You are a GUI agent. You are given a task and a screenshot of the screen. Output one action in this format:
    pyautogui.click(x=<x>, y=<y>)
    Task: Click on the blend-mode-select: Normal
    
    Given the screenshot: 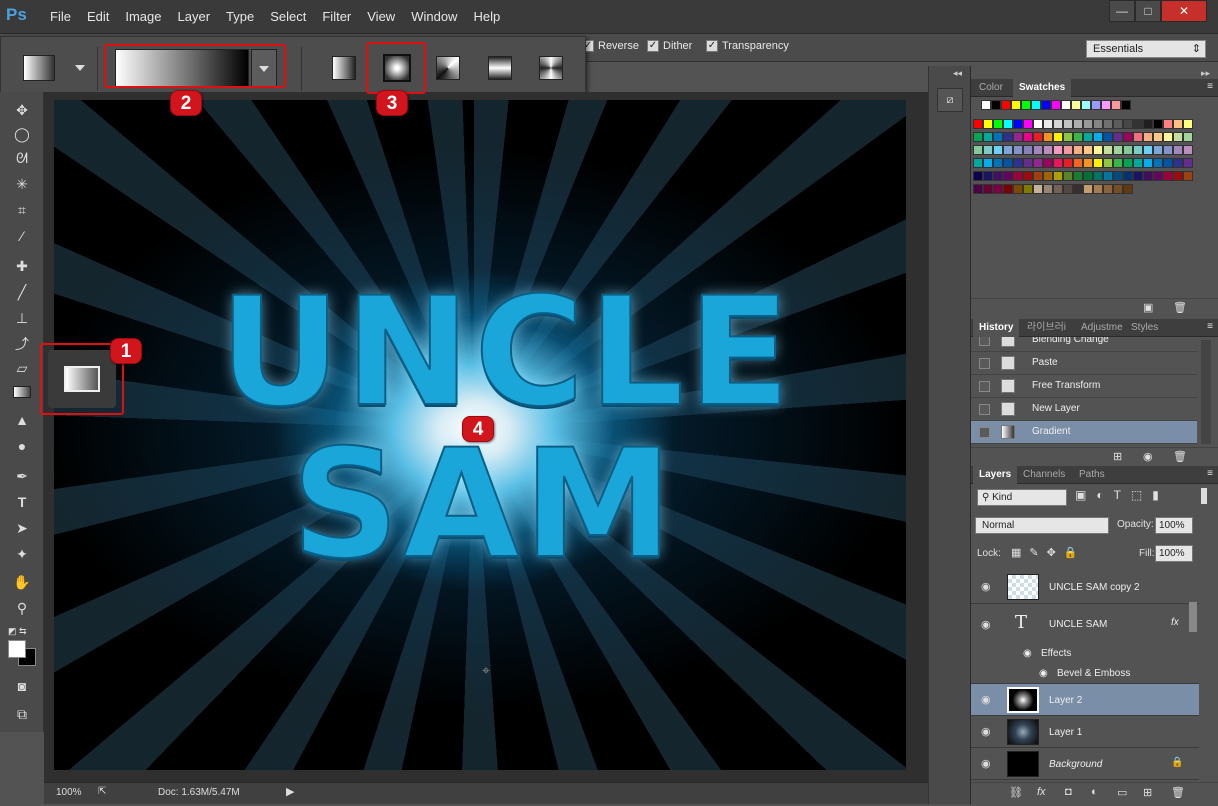 What is the action you would take?
    pyautogui.click(x=1042, y=525)
    